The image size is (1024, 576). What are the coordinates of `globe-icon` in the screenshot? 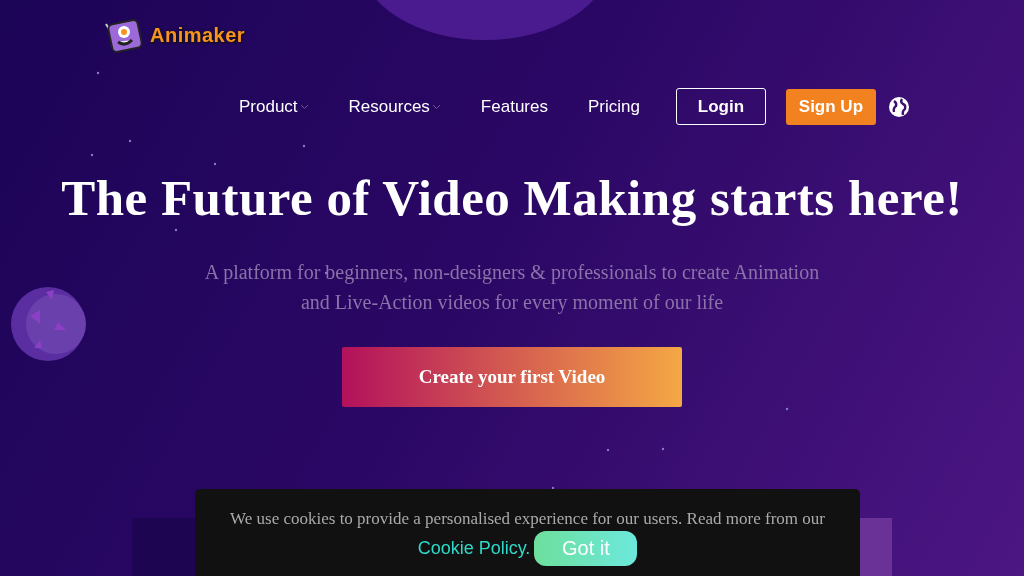 It's located at (898, 106).